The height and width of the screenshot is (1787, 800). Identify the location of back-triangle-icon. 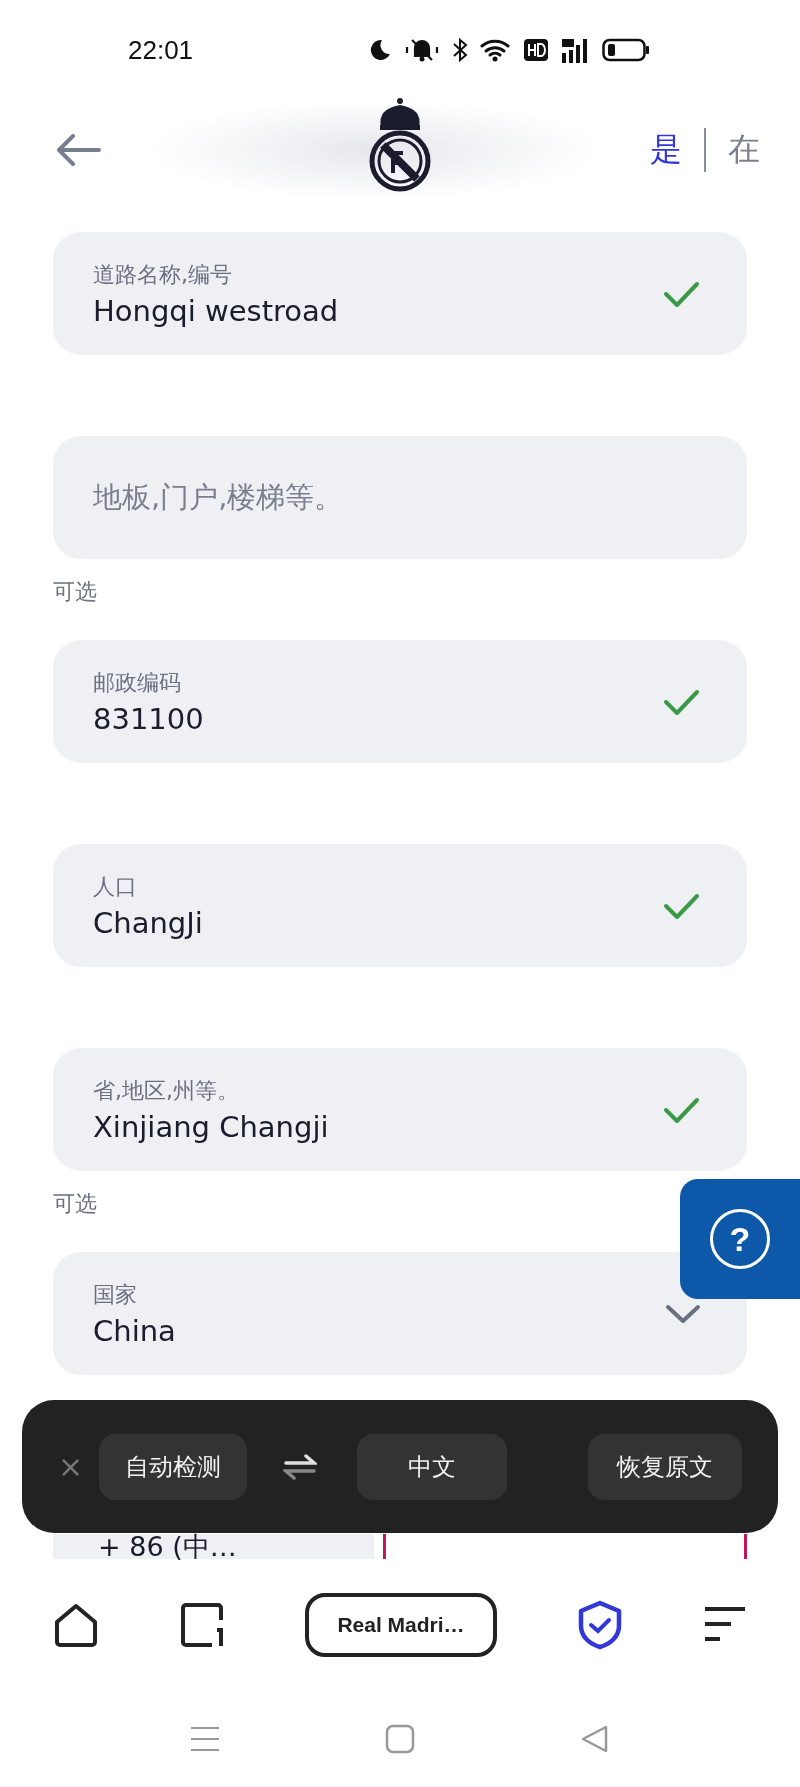
(595, 1738).